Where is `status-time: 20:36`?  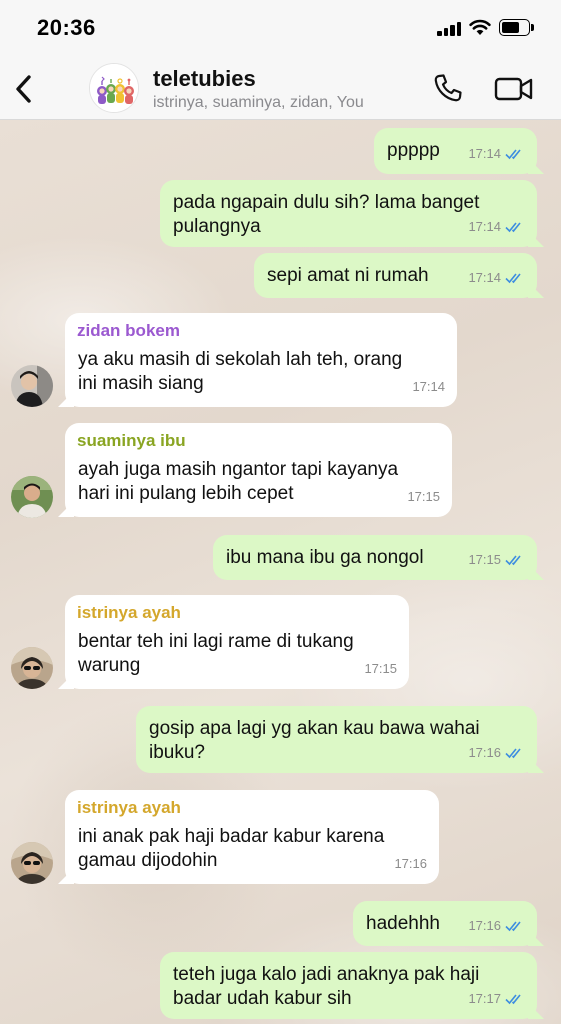
status-time: 20:36 is located at coordinates (66, 27).